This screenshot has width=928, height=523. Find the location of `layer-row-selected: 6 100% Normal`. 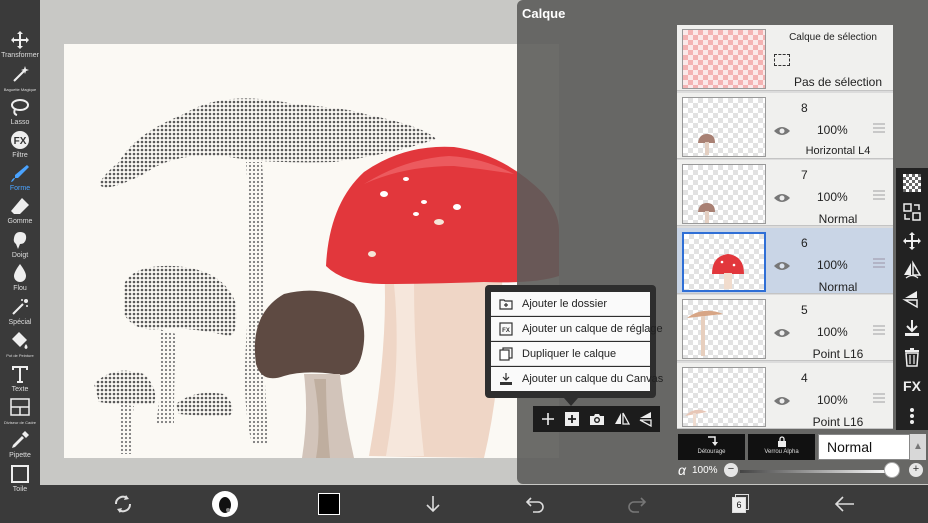

layer-row-selected: 6 100% Normal is located at coordinates (785, 261).